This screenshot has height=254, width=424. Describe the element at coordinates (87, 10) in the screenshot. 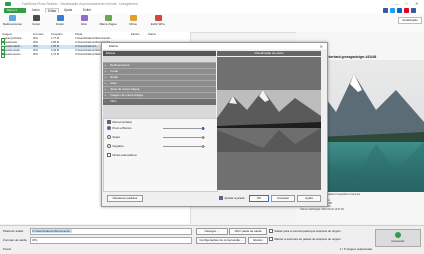

I see `tab-exibir: Exibir` at that location.